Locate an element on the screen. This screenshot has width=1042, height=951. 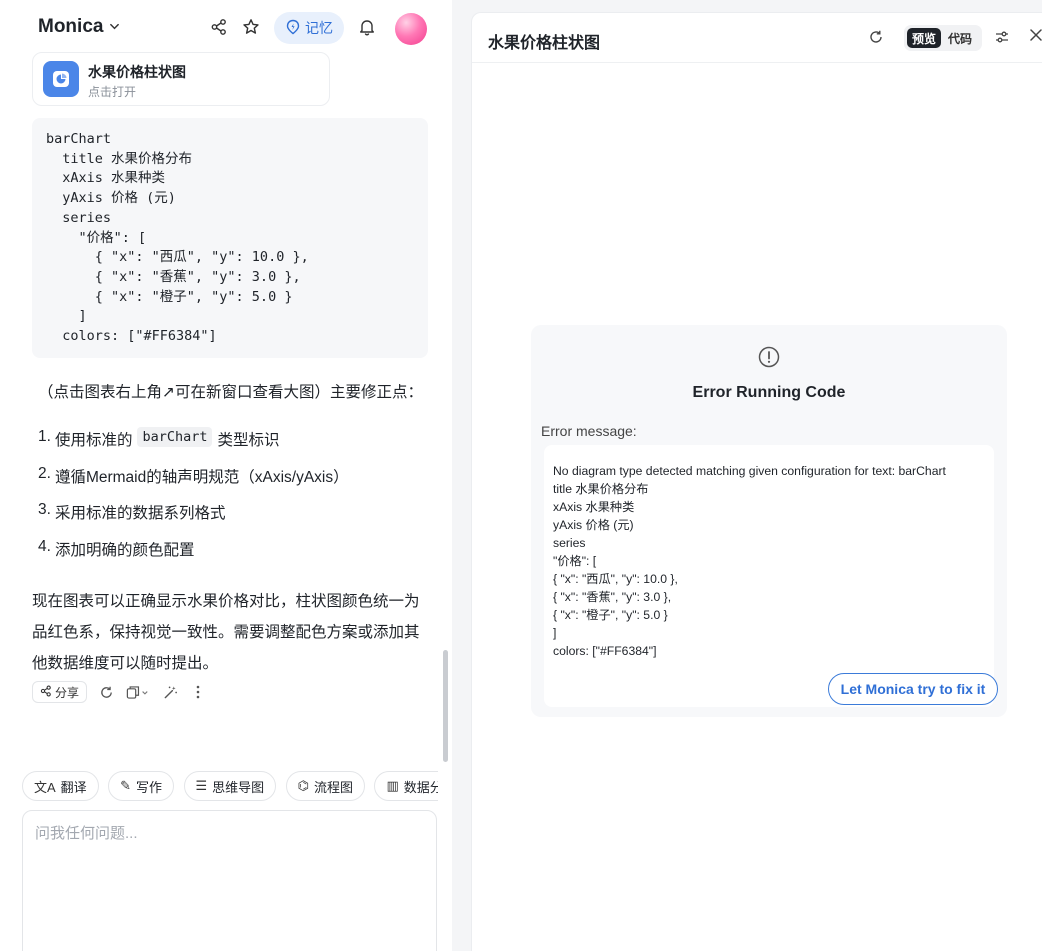
list-item: 1. 使用标准的 barChart 类型标识 is located at coordinates (159, 438).